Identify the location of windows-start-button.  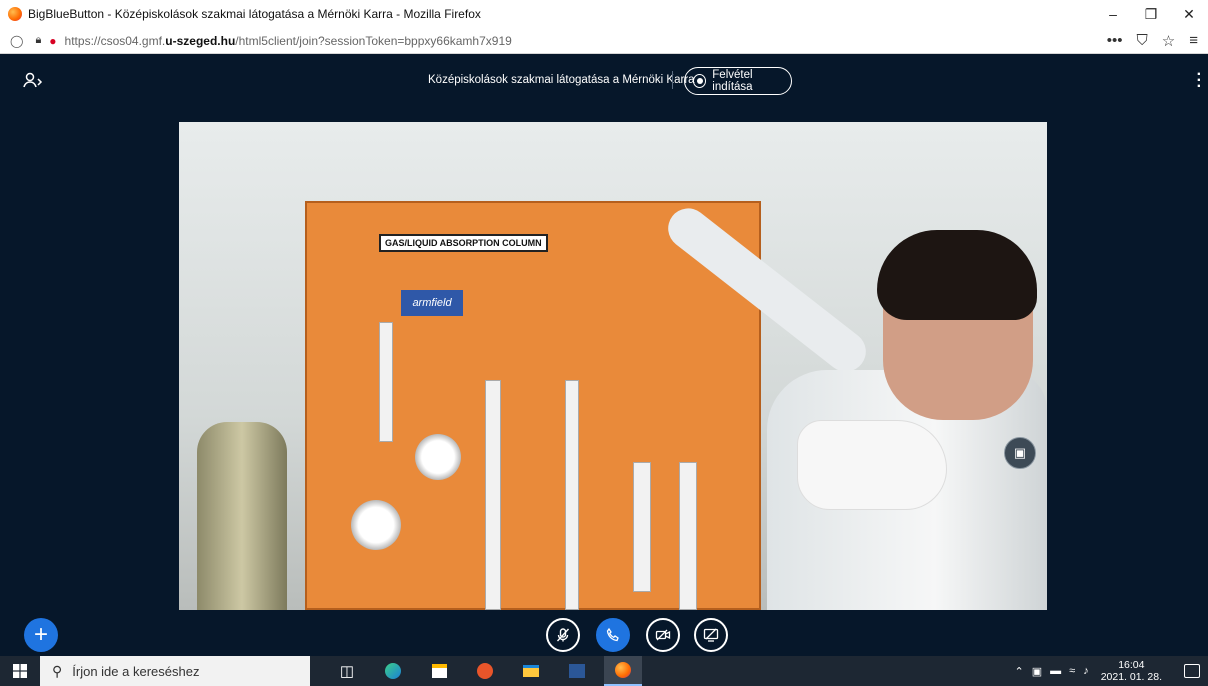
(20, 671).